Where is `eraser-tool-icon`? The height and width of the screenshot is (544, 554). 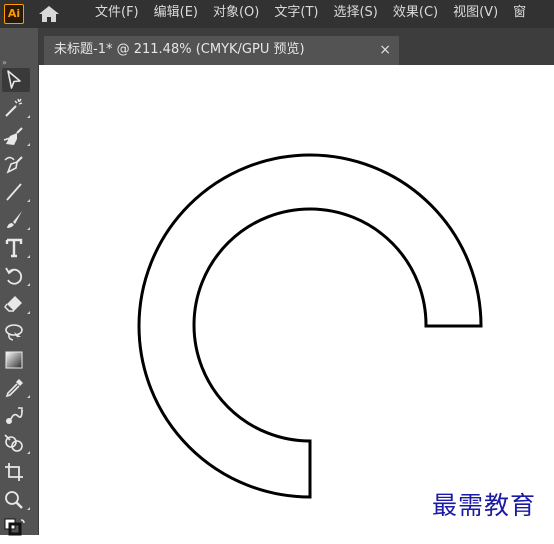
eraser-tool-icon is located at coordinates (16, 304).